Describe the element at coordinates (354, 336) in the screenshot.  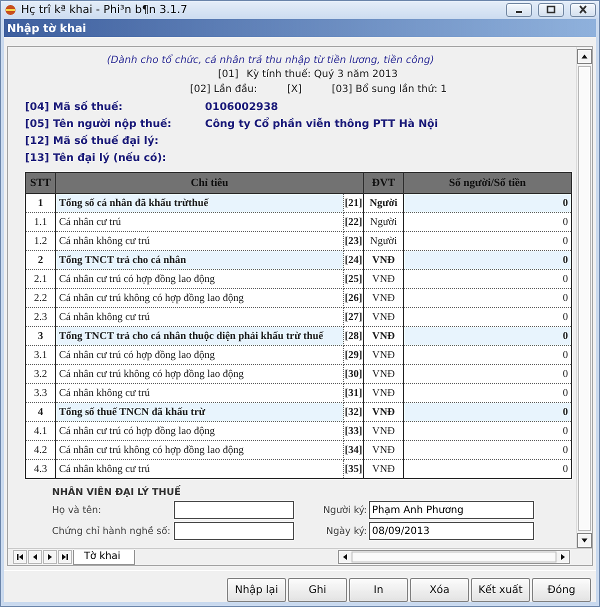
I see `table-cell: [28]` at that location.